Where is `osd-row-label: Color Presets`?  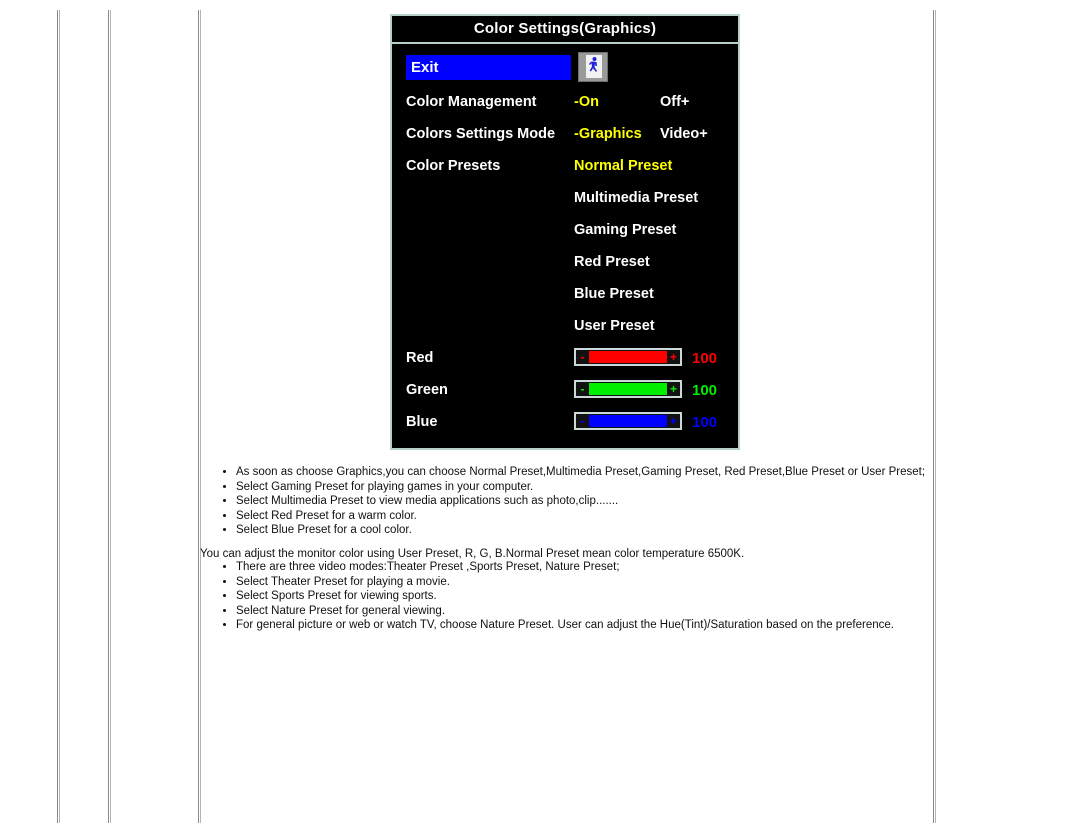 osd-row-label: Color Presets is located at coordinates (453, 166).